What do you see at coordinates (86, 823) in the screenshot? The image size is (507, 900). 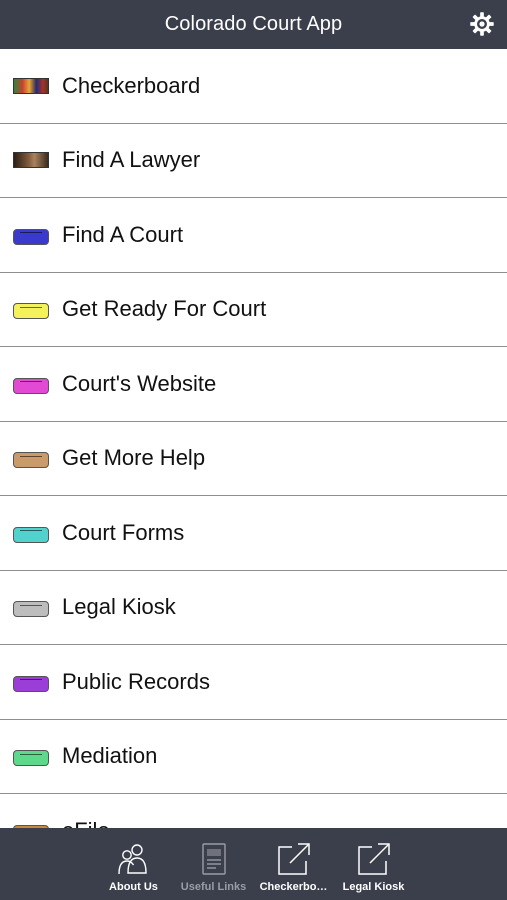 I see `menu-item-label: eFile` at bounding box center [86, 823].